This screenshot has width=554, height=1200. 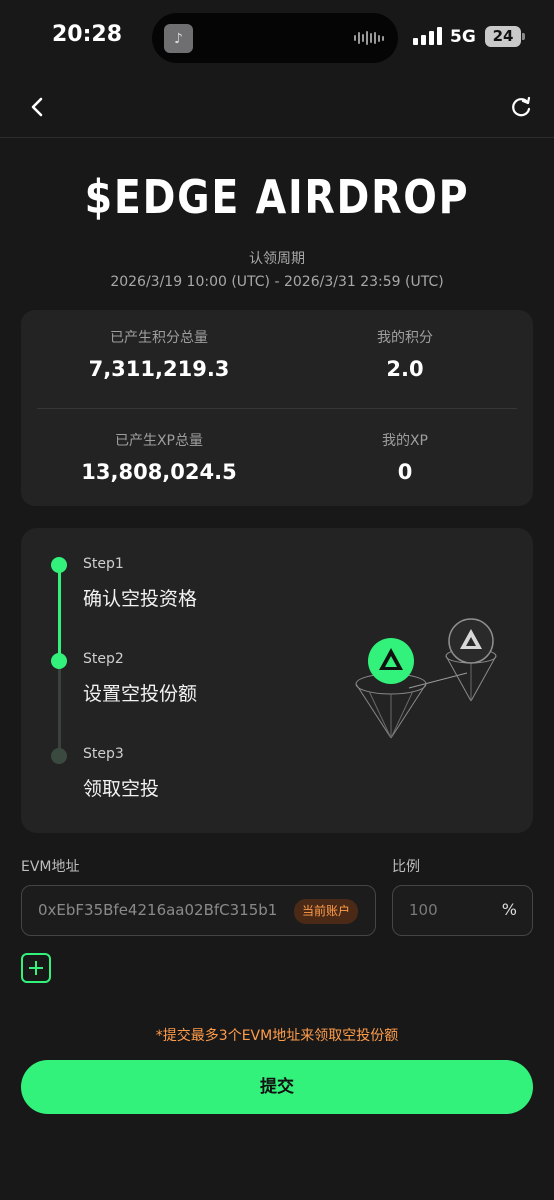 I want to click on ratio-percent-unit: %, so click(x=509, y=909).